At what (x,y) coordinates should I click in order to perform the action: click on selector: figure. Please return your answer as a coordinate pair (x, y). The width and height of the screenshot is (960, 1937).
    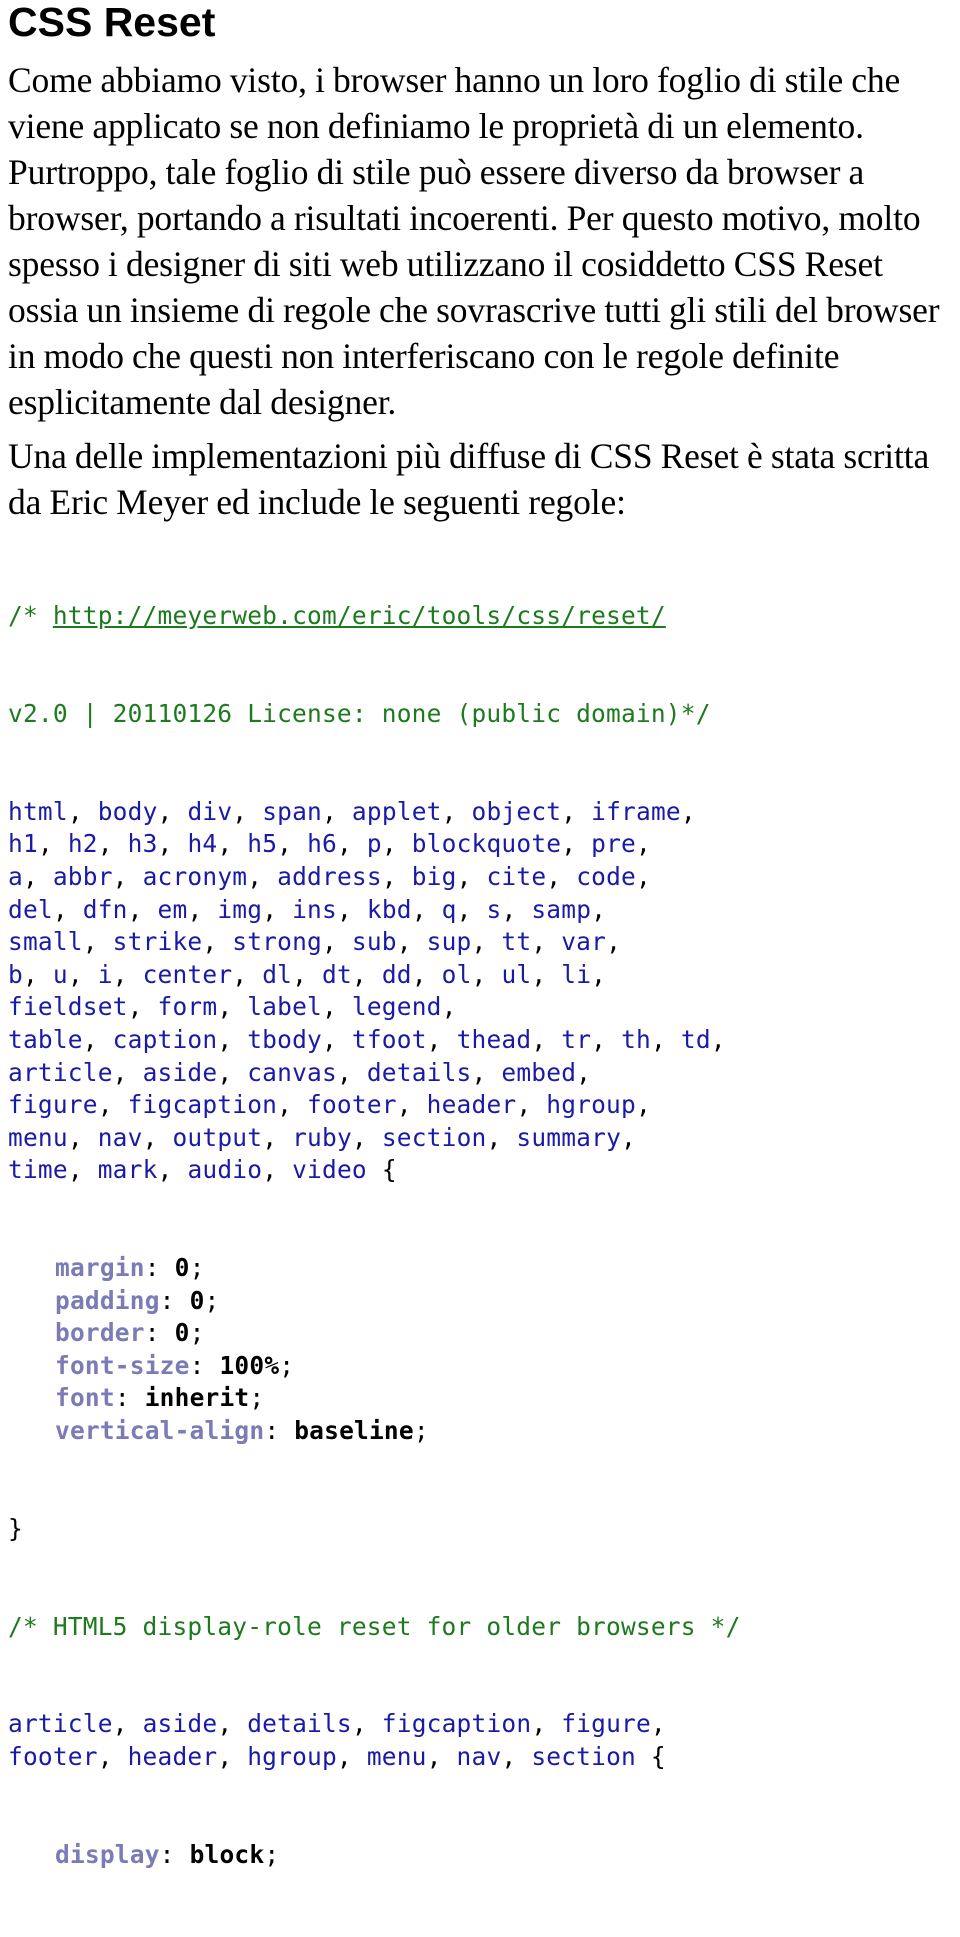
    Looking at the image, I should click on (606, 1724).